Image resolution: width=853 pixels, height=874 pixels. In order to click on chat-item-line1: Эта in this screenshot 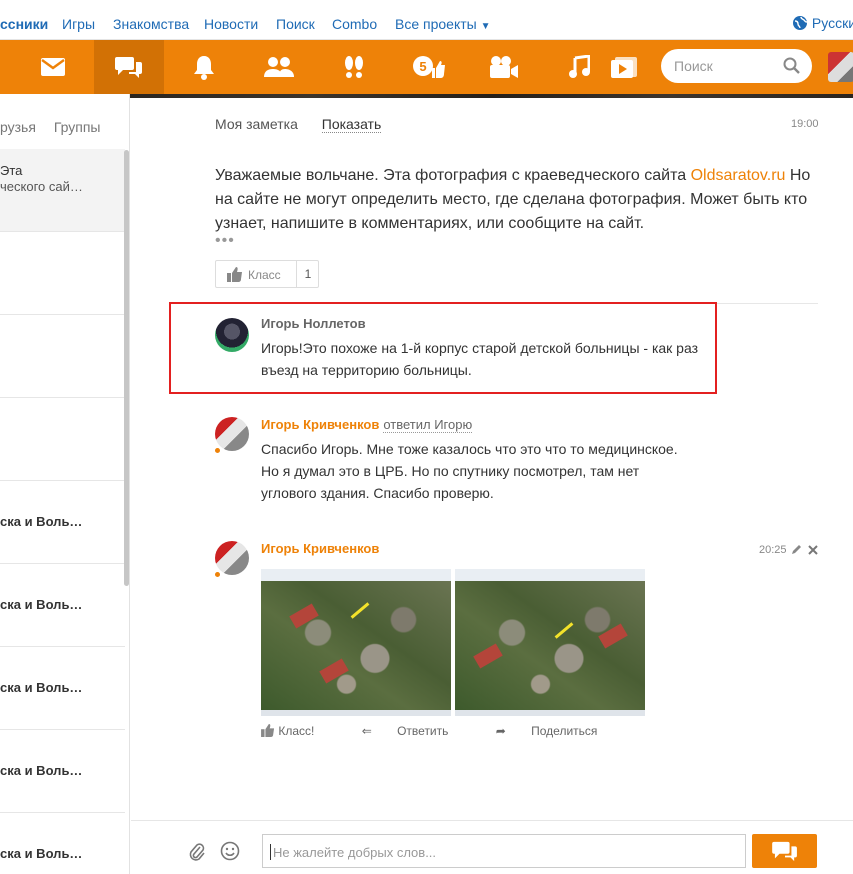, I will do `click(11, 170)`.